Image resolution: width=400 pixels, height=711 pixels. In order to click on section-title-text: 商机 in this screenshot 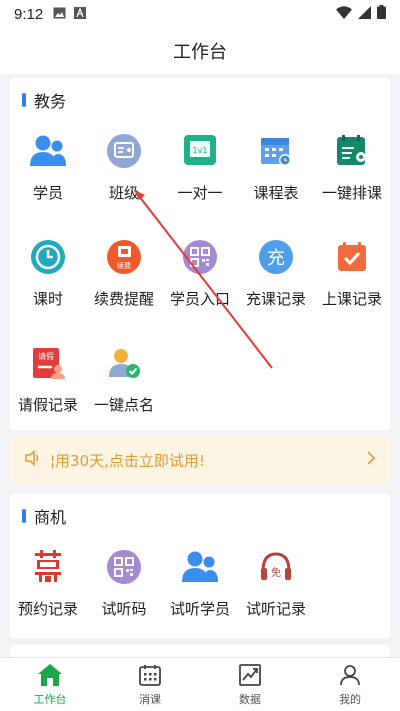, I will do `click(50, 517)`.